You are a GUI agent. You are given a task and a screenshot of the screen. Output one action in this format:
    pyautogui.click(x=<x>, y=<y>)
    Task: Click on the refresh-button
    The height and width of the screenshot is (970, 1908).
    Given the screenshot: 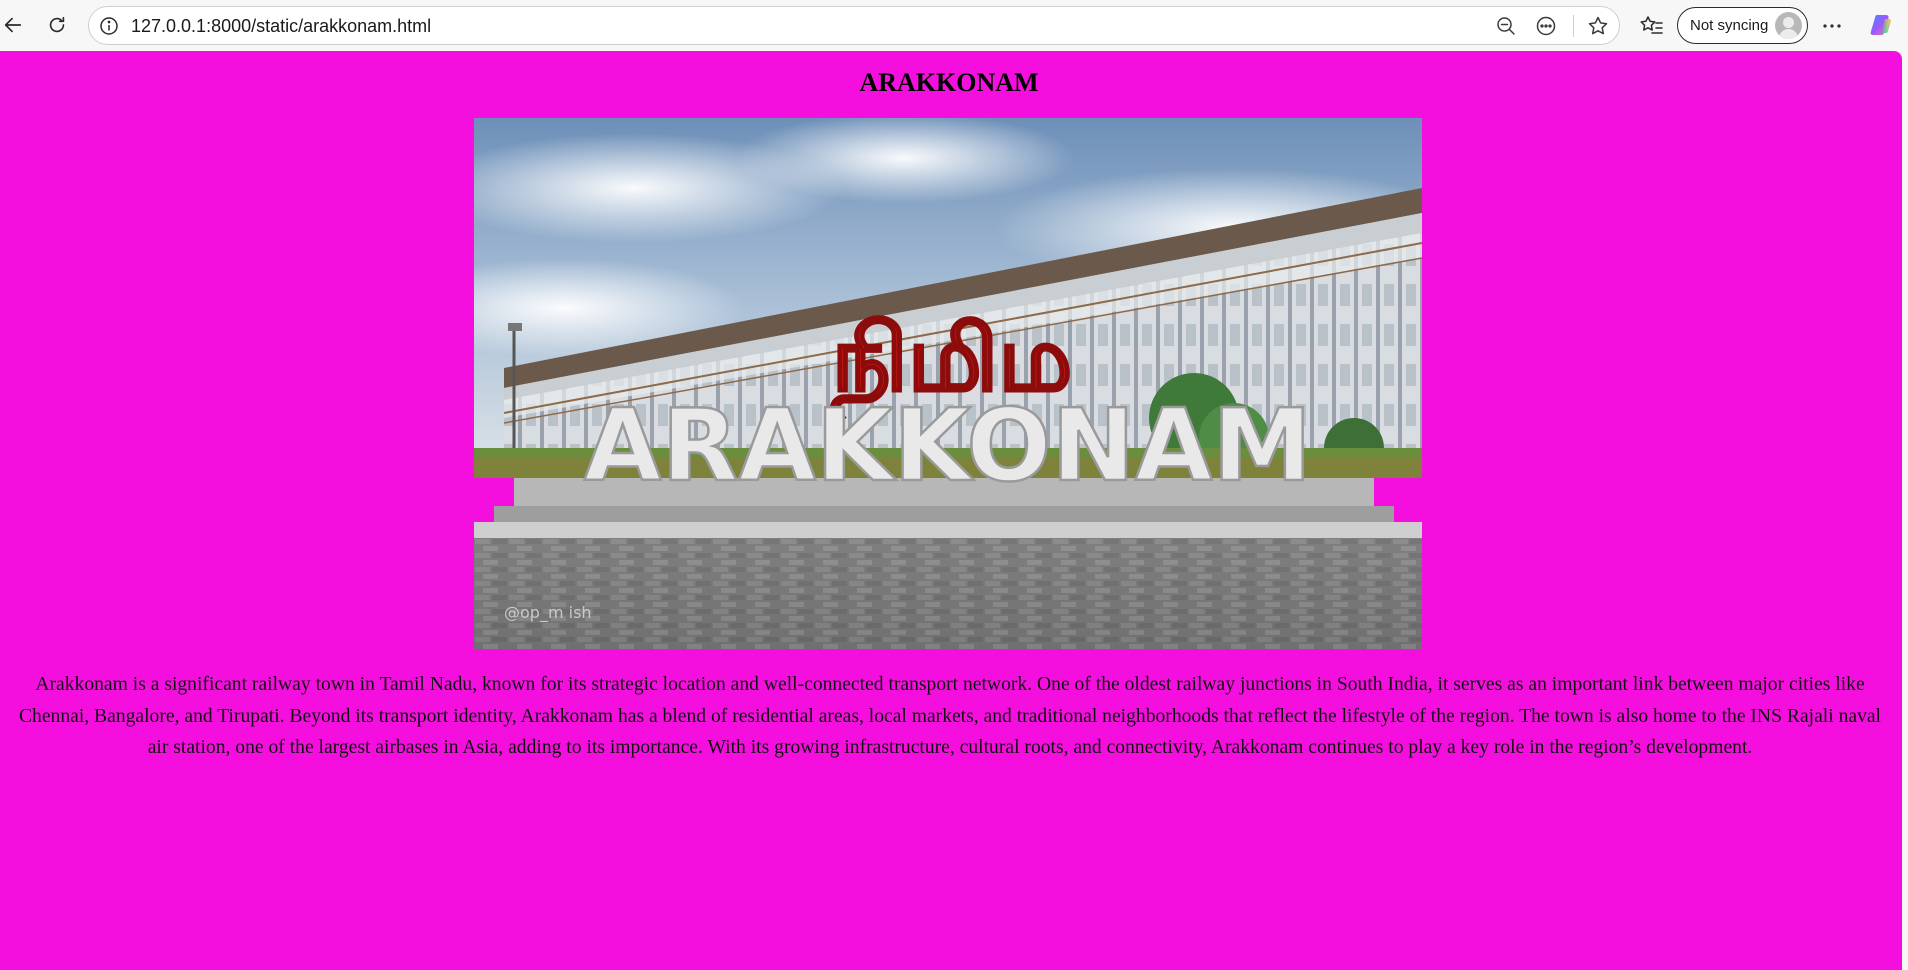 What is the action you would take?
    pyautogui.click(x=57, y=25)
    